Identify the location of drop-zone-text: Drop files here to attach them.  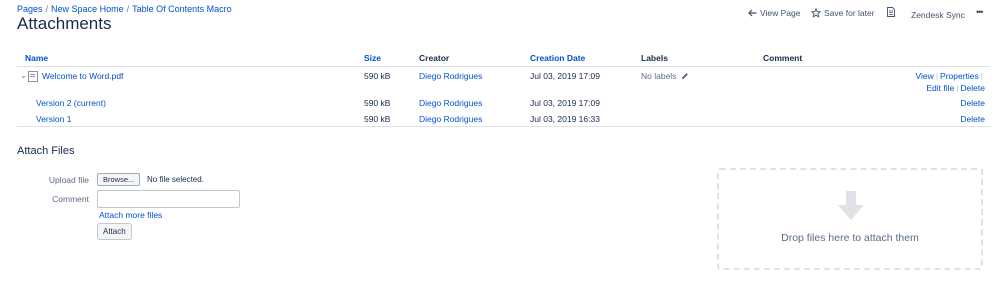
(850, 238).